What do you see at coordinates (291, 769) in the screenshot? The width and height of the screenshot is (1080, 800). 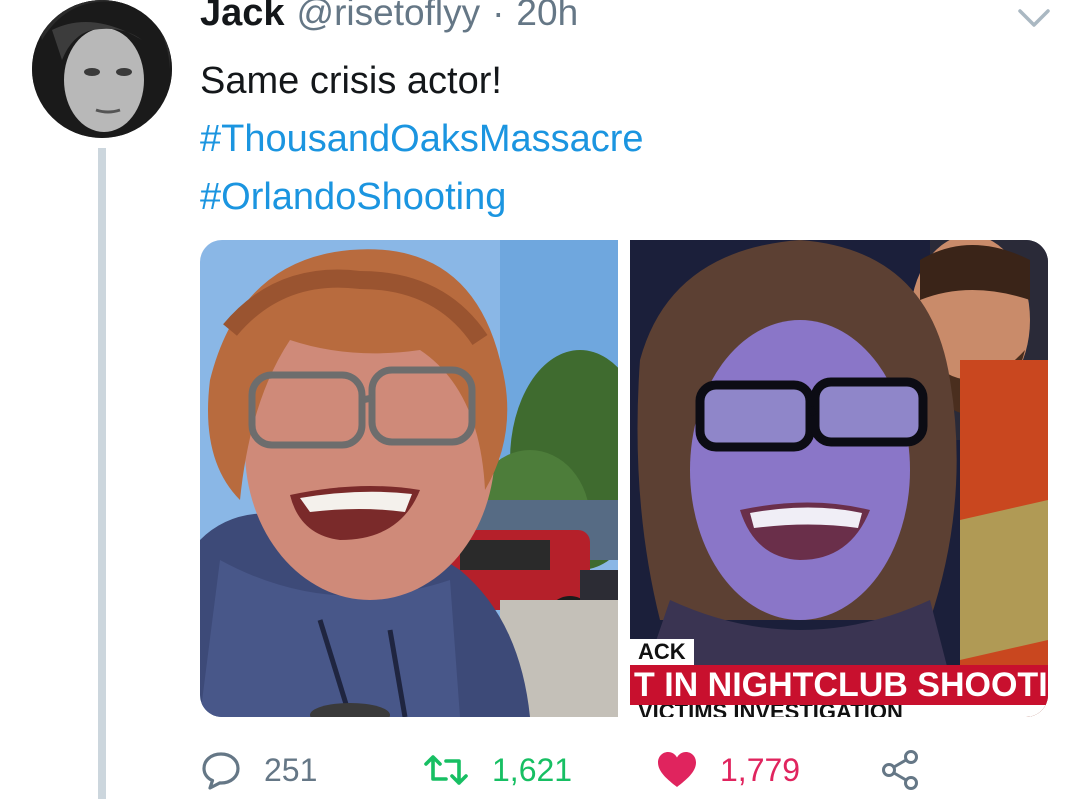 I see `reply-count: 251` at bounding box center [291, 769].